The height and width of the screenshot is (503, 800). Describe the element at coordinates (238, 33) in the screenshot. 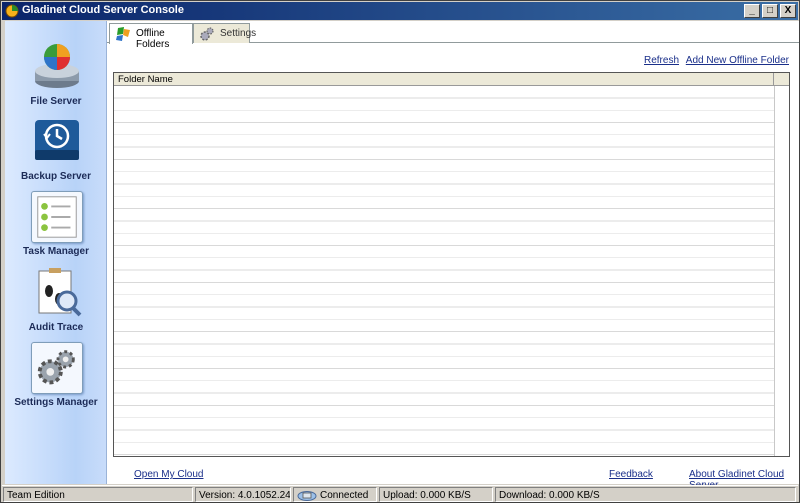

I see `tab-label: Settings` at that location.